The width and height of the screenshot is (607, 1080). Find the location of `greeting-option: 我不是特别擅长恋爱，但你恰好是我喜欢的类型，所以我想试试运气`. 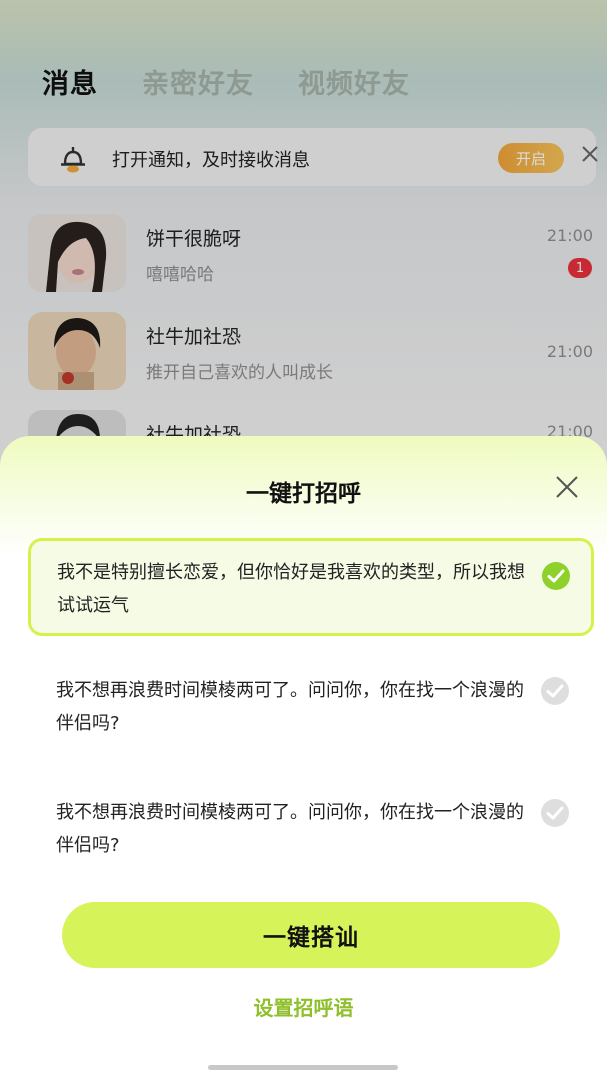

greeting-option: 我不是特别擅长恋爱，但你恰好是我喜欢的类型，所以我想试试运气 is located at coordinates (311, 587).